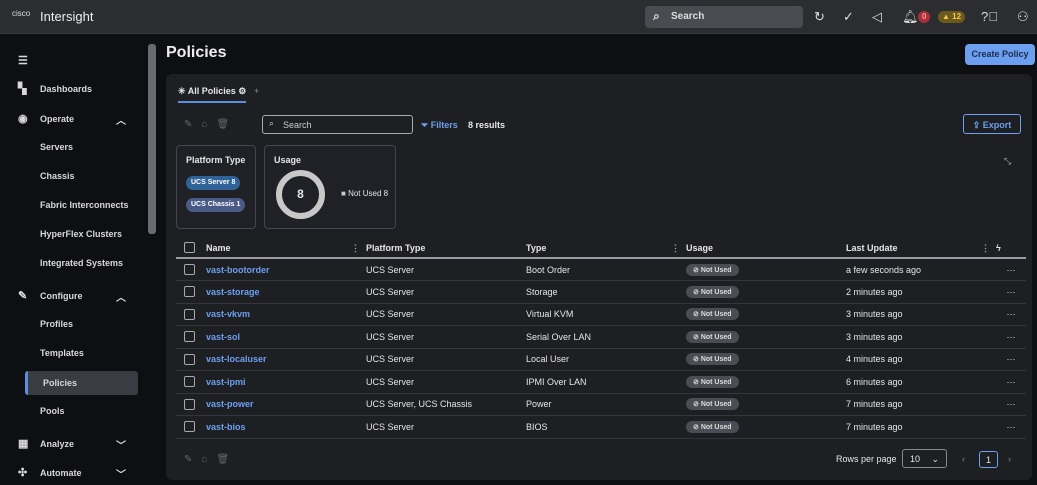  I want to click on column-name: Name ⋮, so click(286, 248).